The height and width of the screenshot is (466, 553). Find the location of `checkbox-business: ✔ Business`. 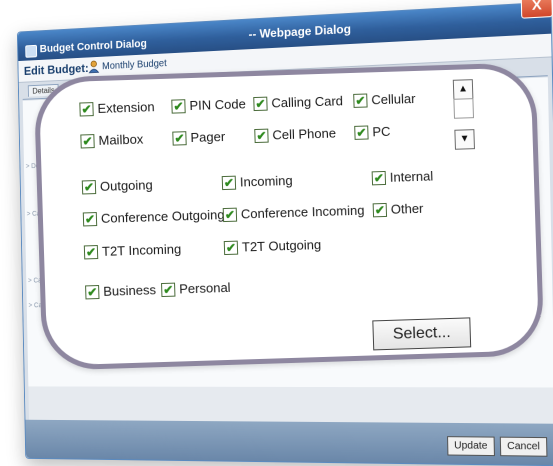

checkbox-business: ✔ Business is located at coordinates (120, 290).